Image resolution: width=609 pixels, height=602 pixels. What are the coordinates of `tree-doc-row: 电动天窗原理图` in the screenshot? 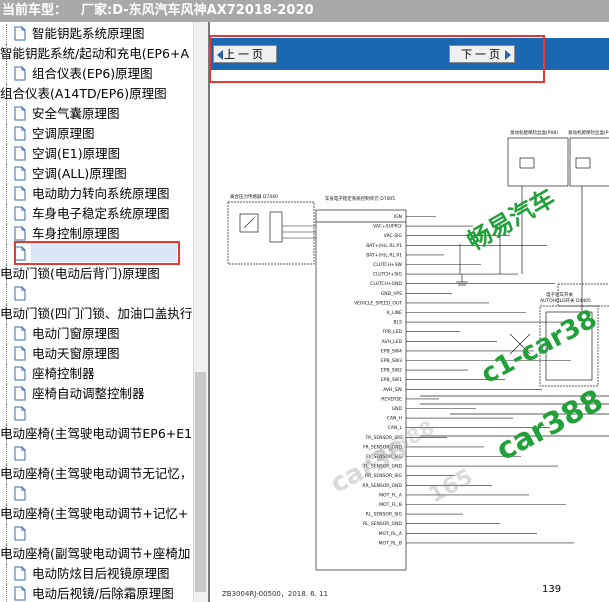 It's located at (96, 354).